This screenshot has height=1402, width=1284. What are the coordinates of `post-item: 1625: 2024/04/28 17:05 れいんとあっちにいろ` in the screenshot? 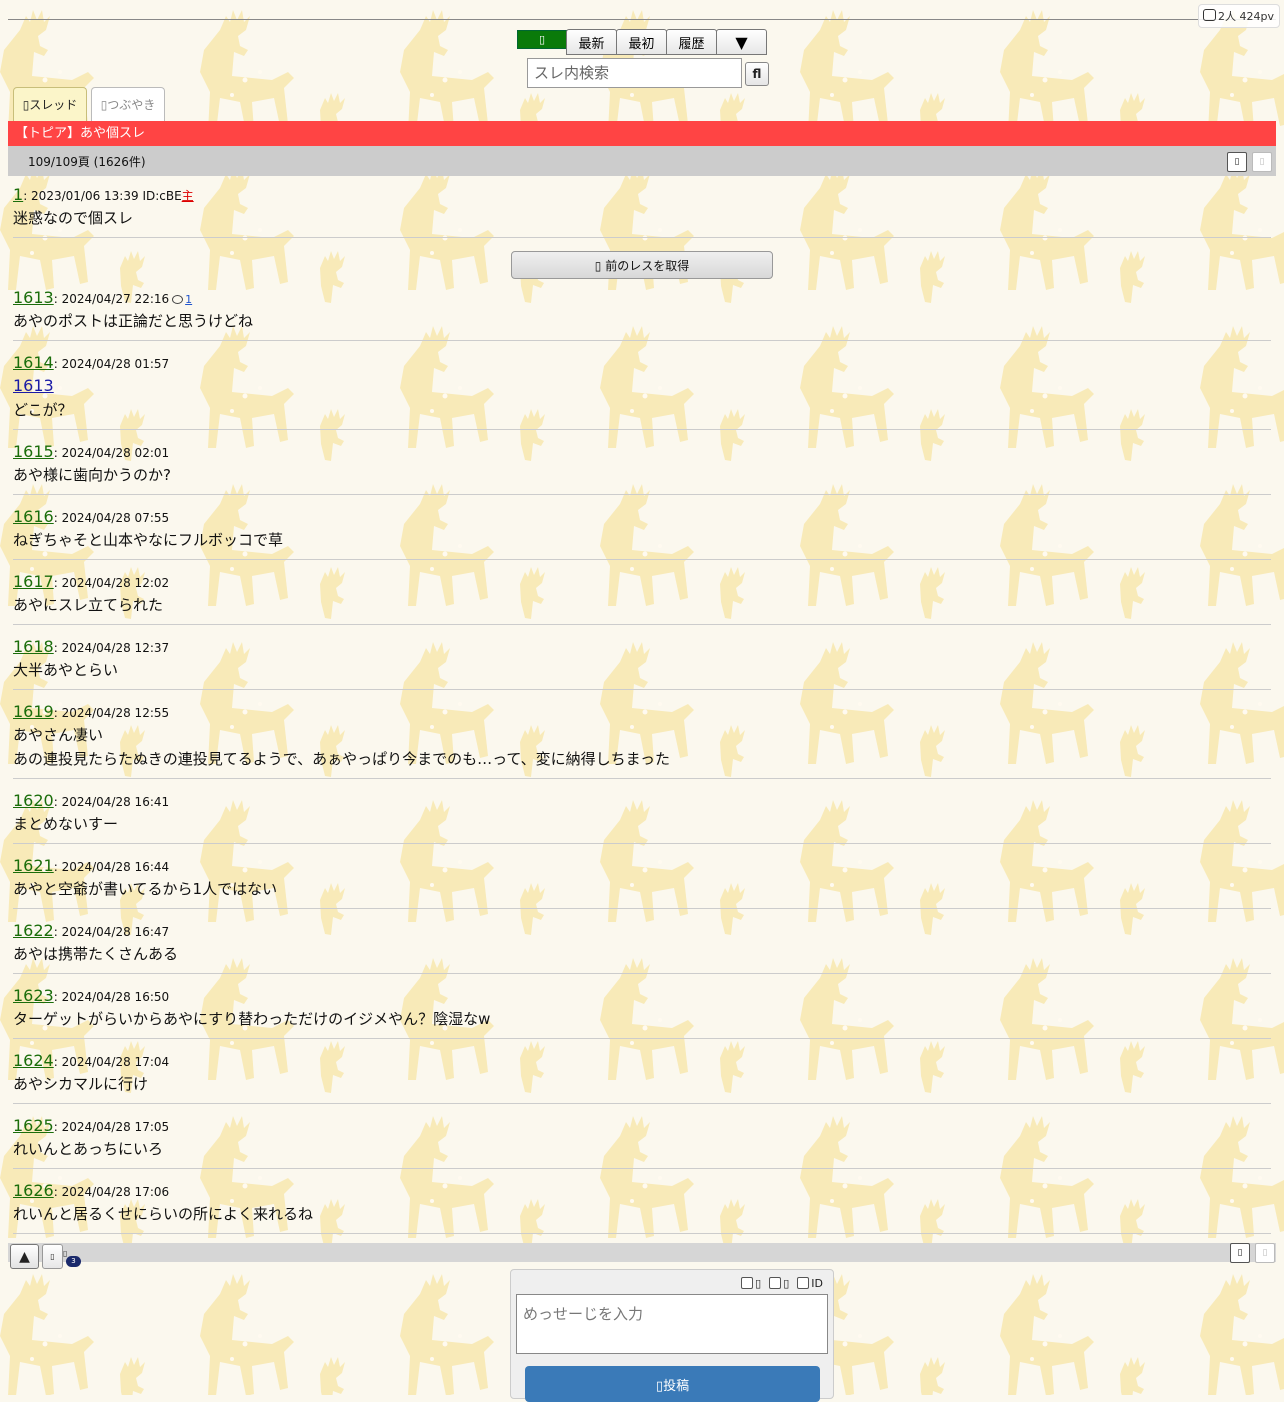 It's located at (642, 1142).